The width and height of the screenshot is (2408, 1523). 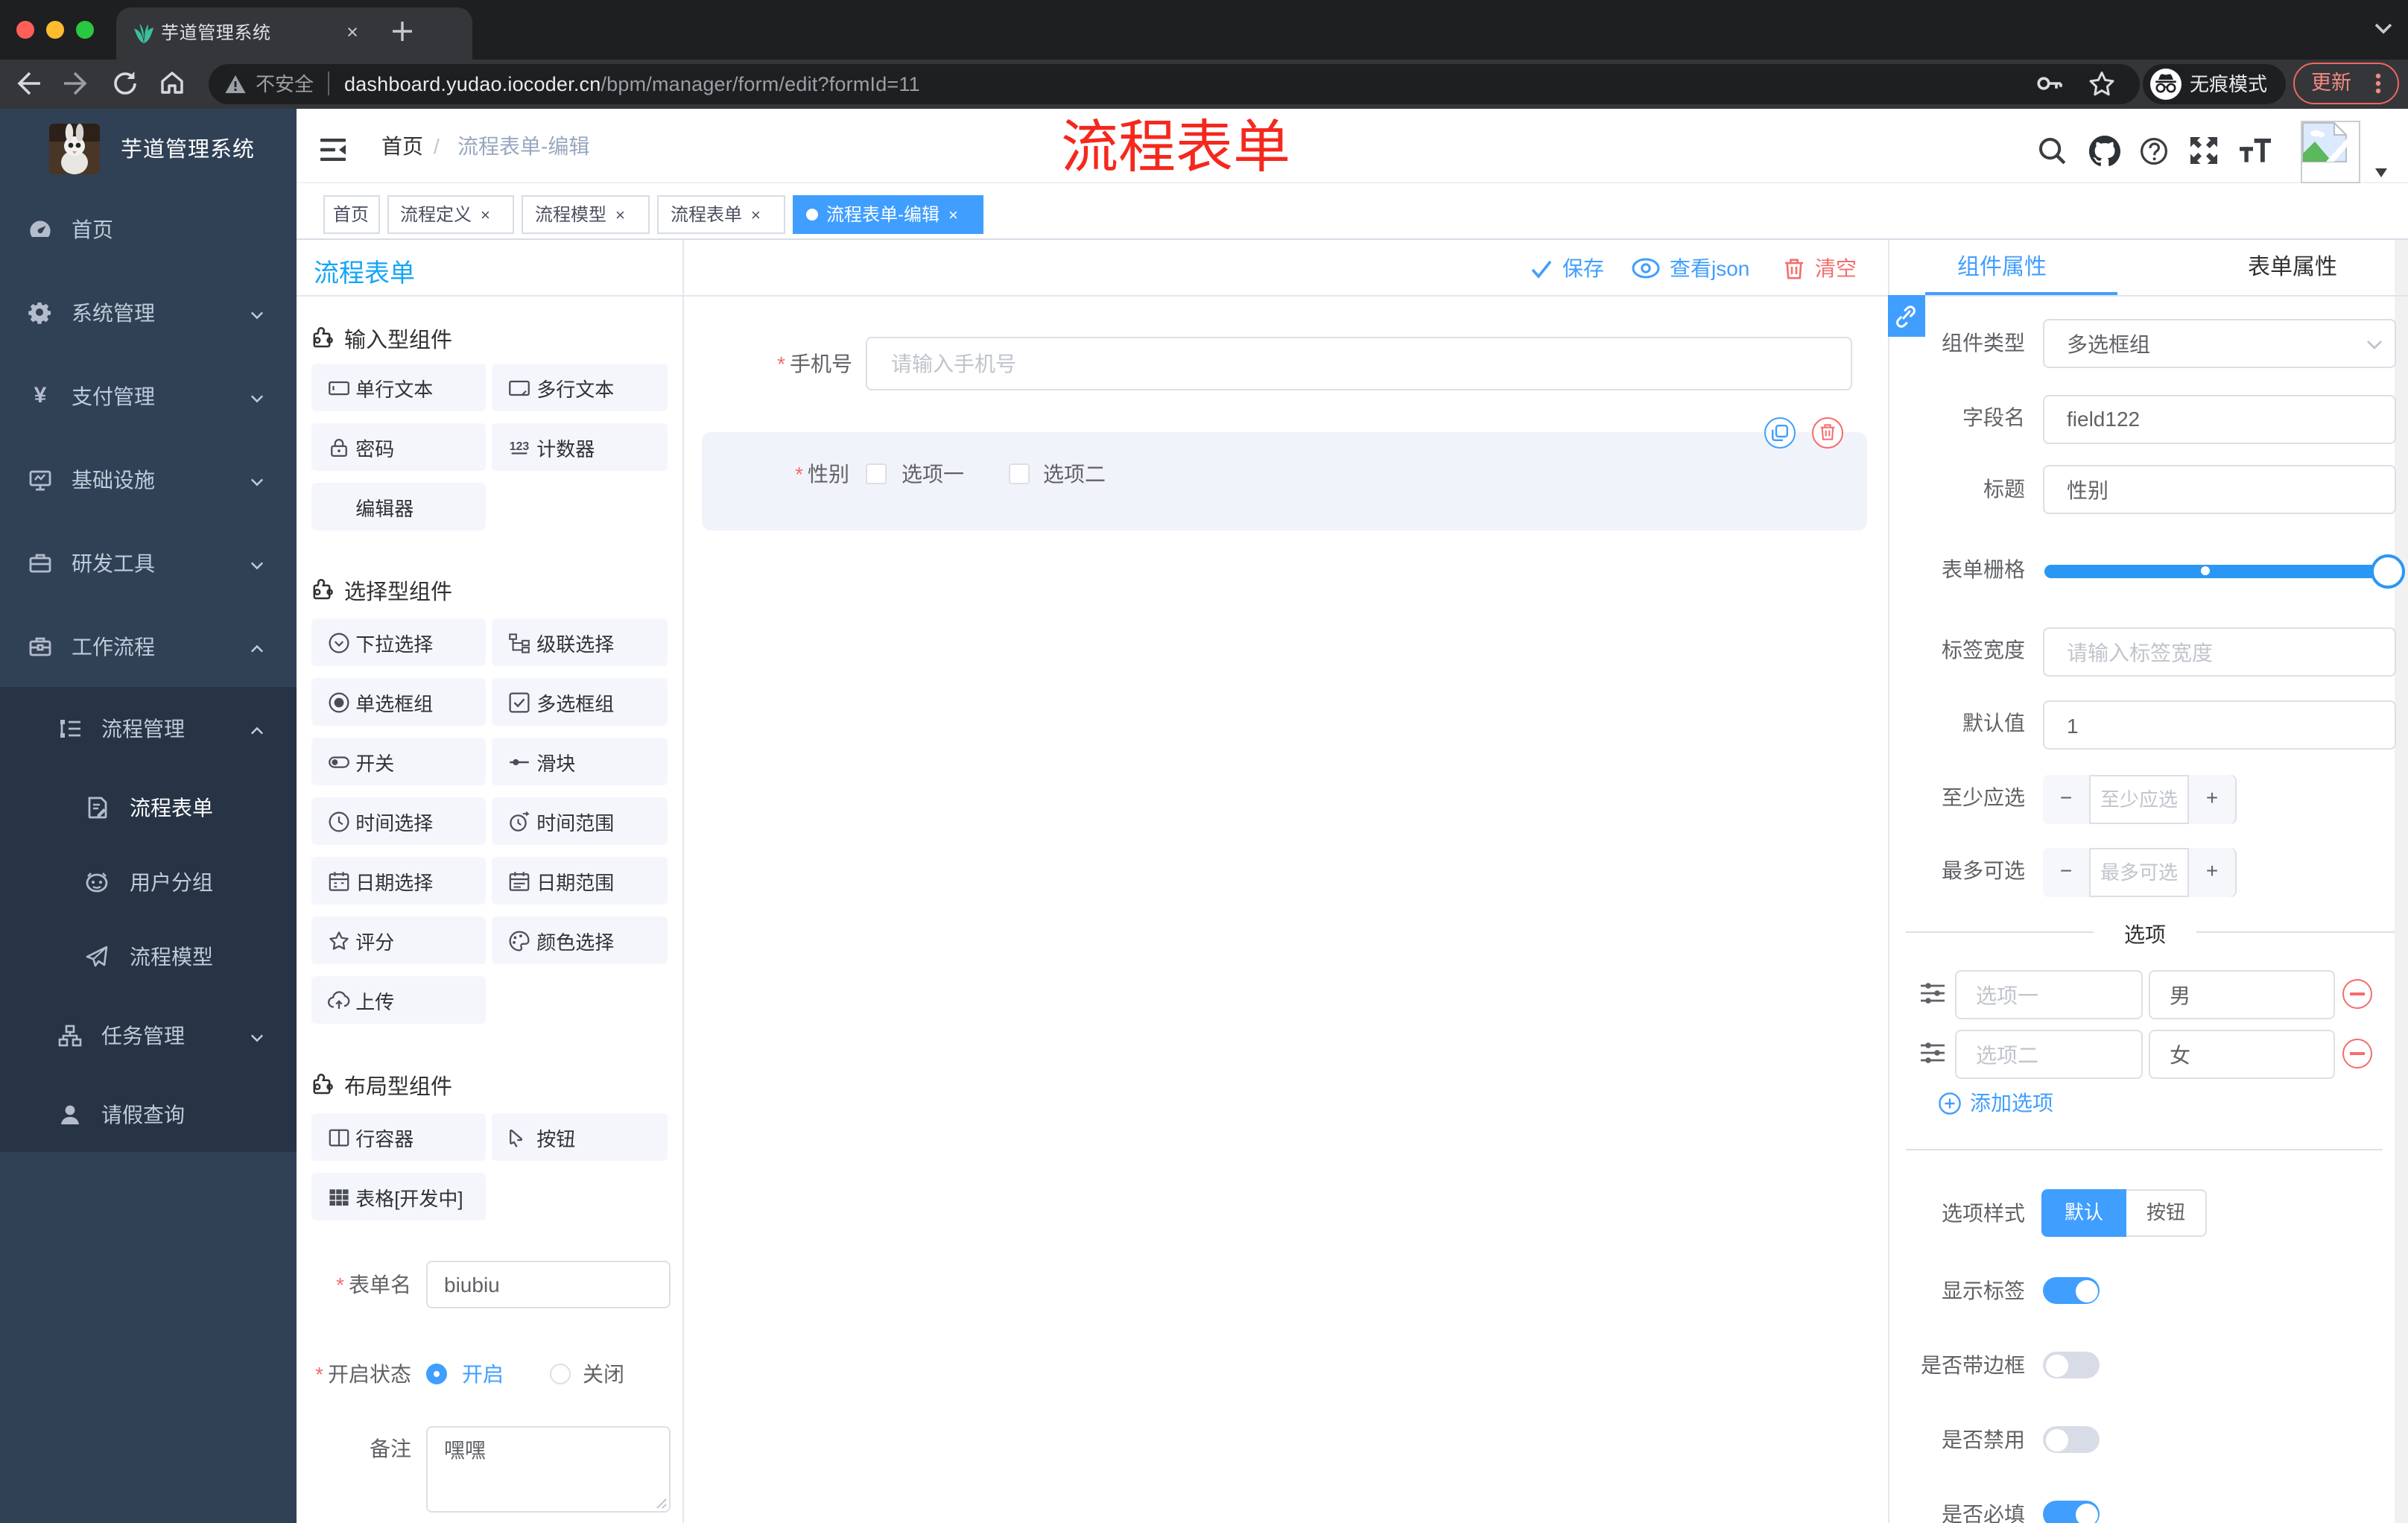 What do you see at coordinates (520, 446) in the screenshot?
I see `svg-text: 123` at bounding box center [520, 446].